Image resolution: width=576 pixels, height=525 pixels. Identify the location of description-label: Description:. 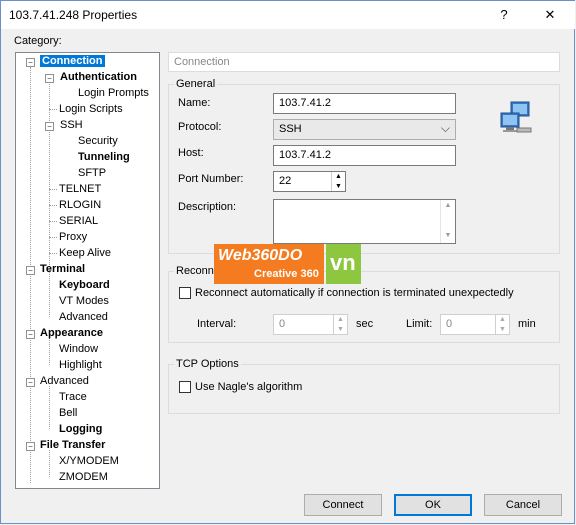
(207, 207).